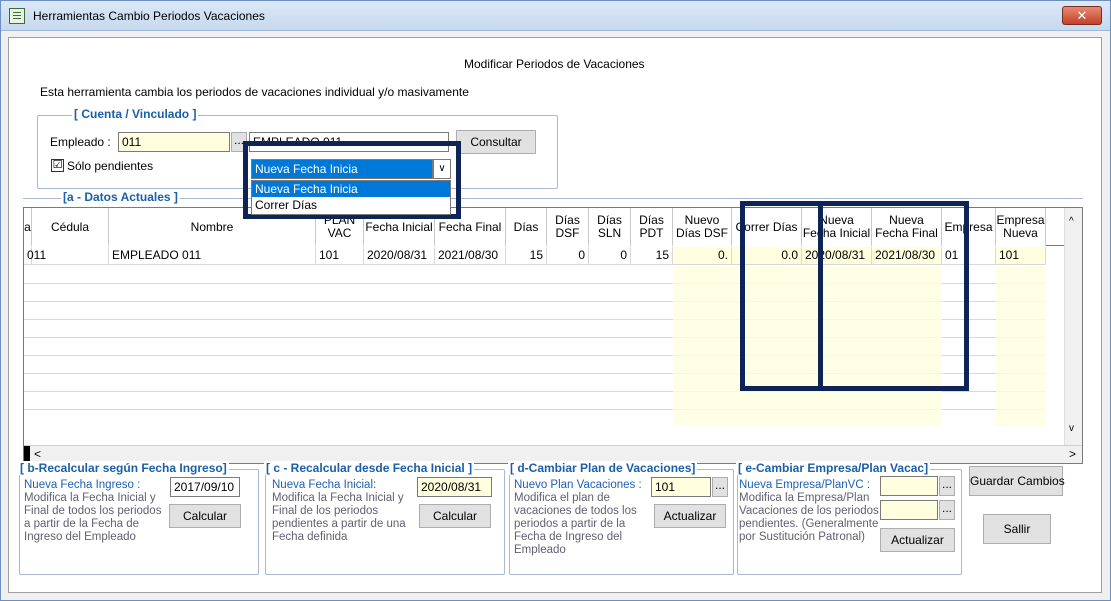 This screenshot has width=1111, height=601. Describe the element at coordinates (553, 198) in the screenshot. I see `datos-divider` at that location.